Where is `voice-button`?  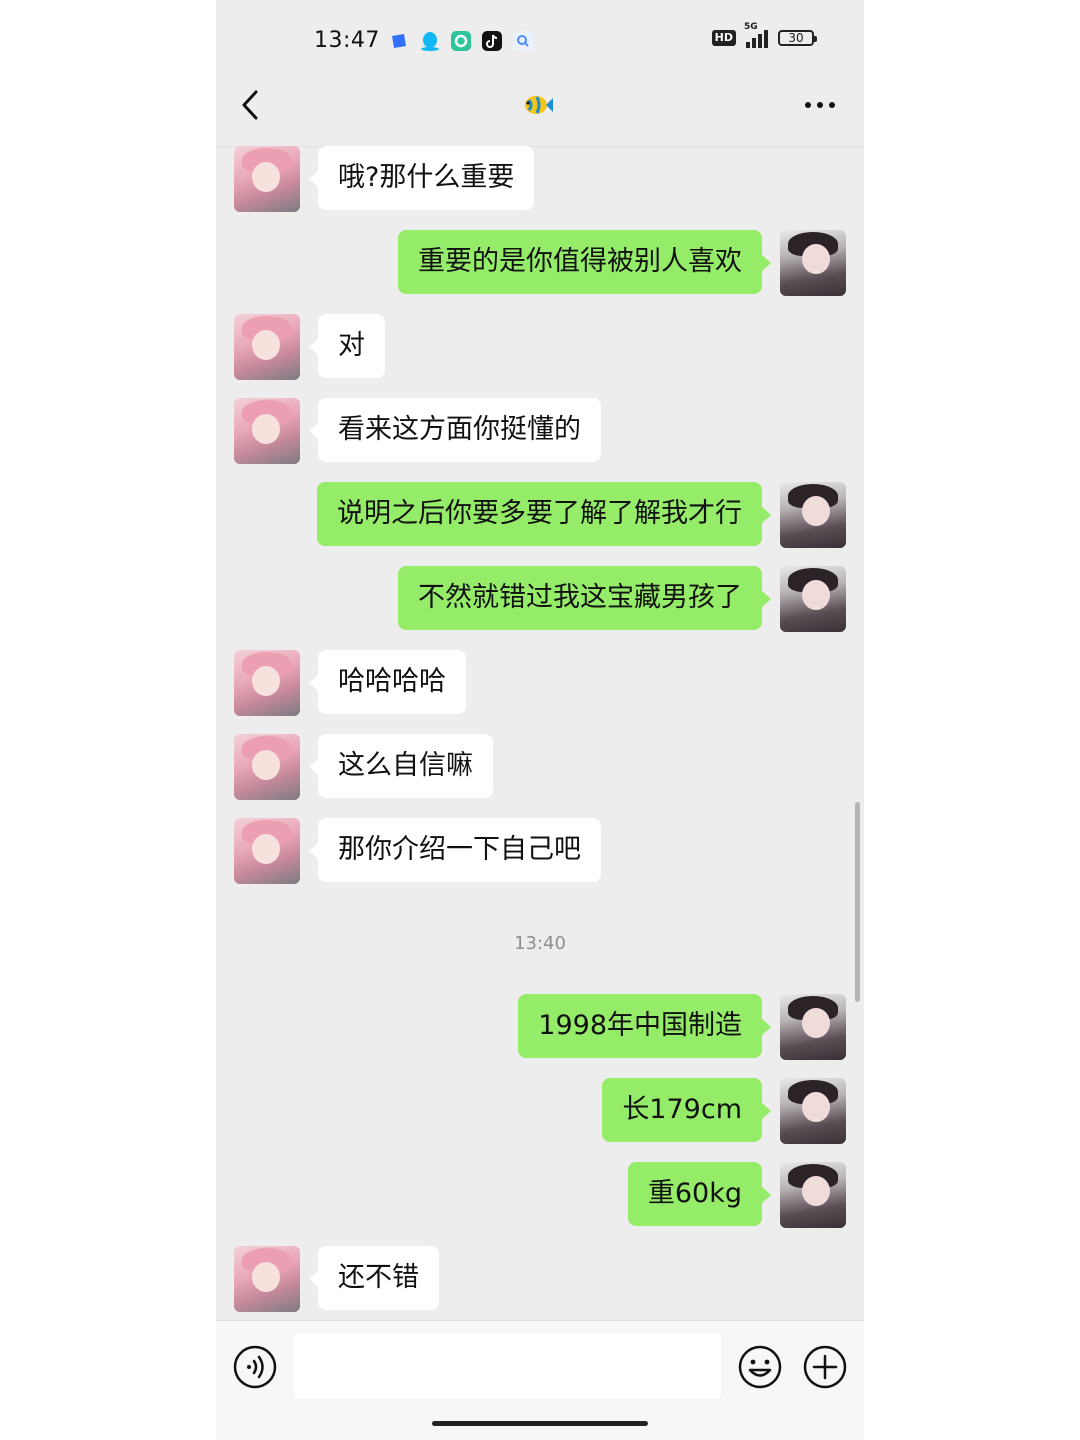 voice-button is located at coordinates (255, 1367).